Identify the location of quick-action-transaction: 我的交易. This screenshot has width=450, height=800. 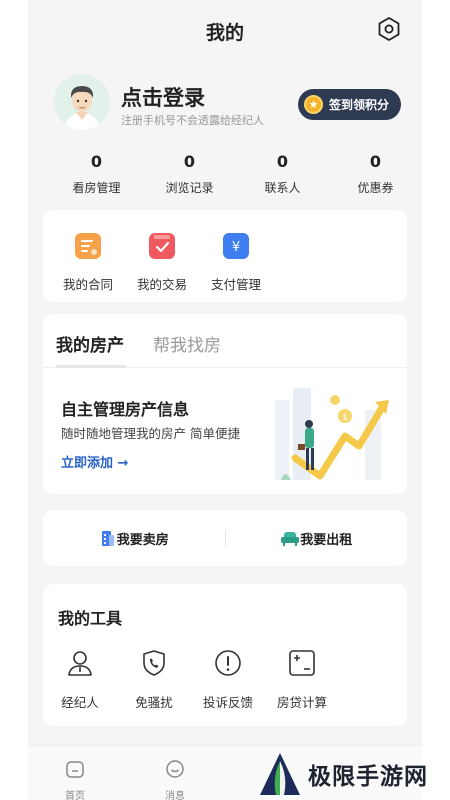
(162, 256).